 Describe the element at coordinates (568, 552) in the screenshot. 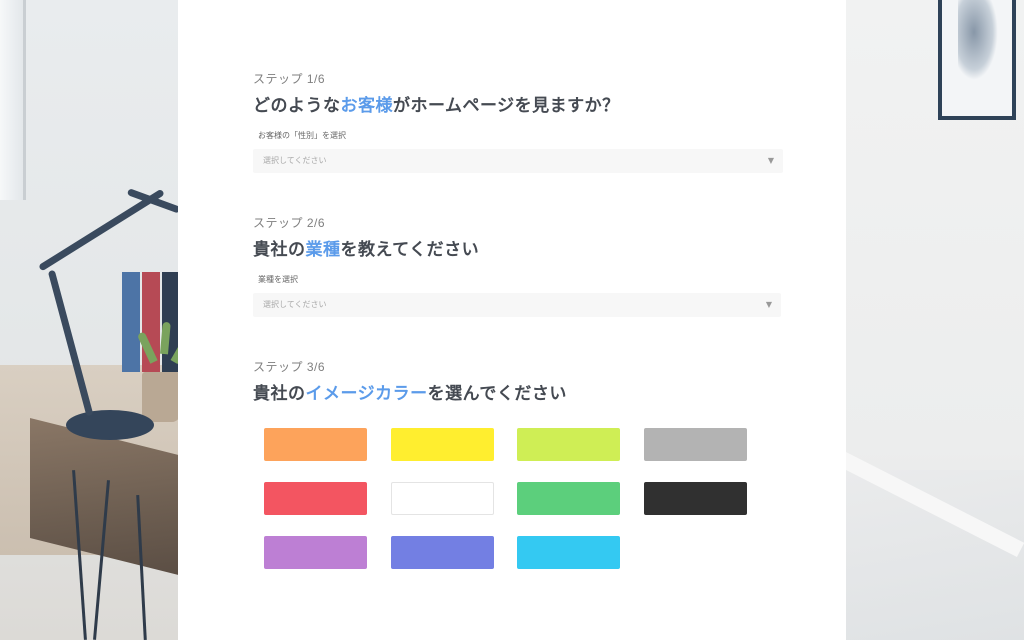

I see `color-swatch-sky-blue` at that location.